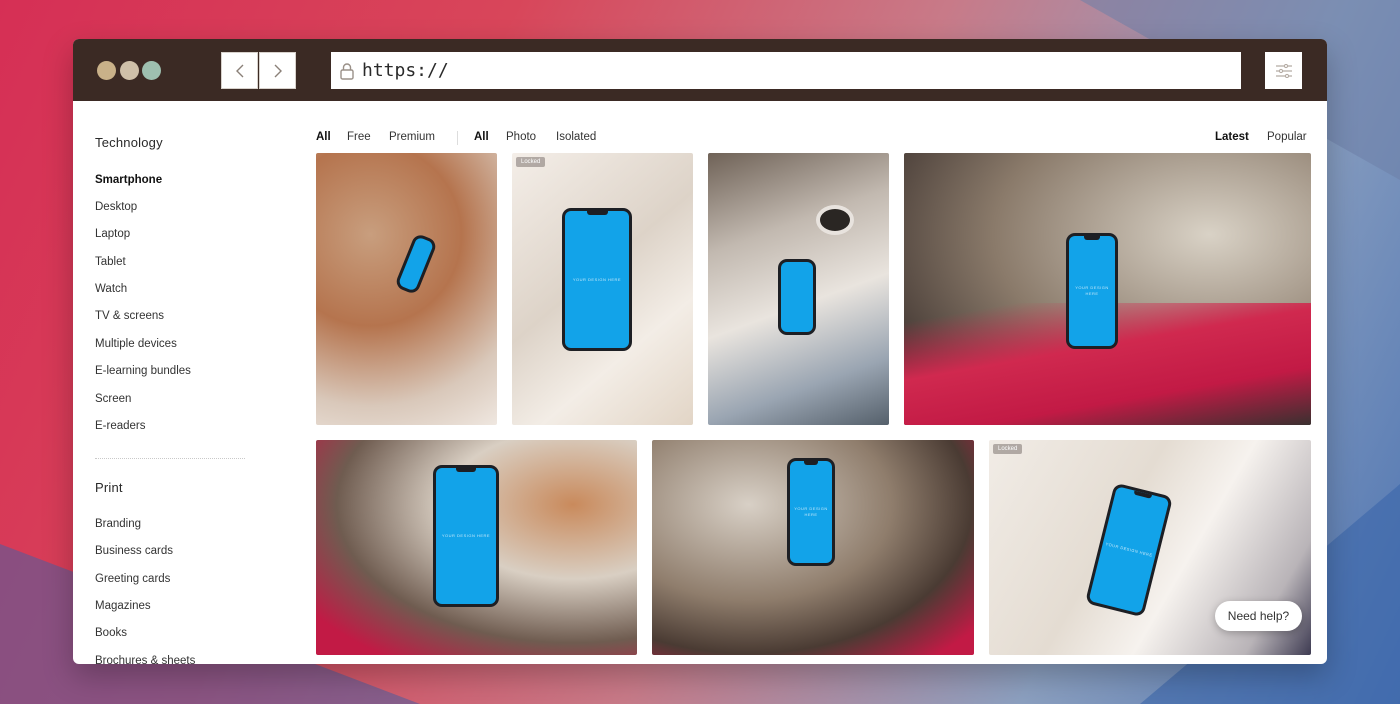 The width and height of the screenshot is (1400, 704). I want to click on sidebar-item-multiple-devices: Multiple devices, so click(136, 344).